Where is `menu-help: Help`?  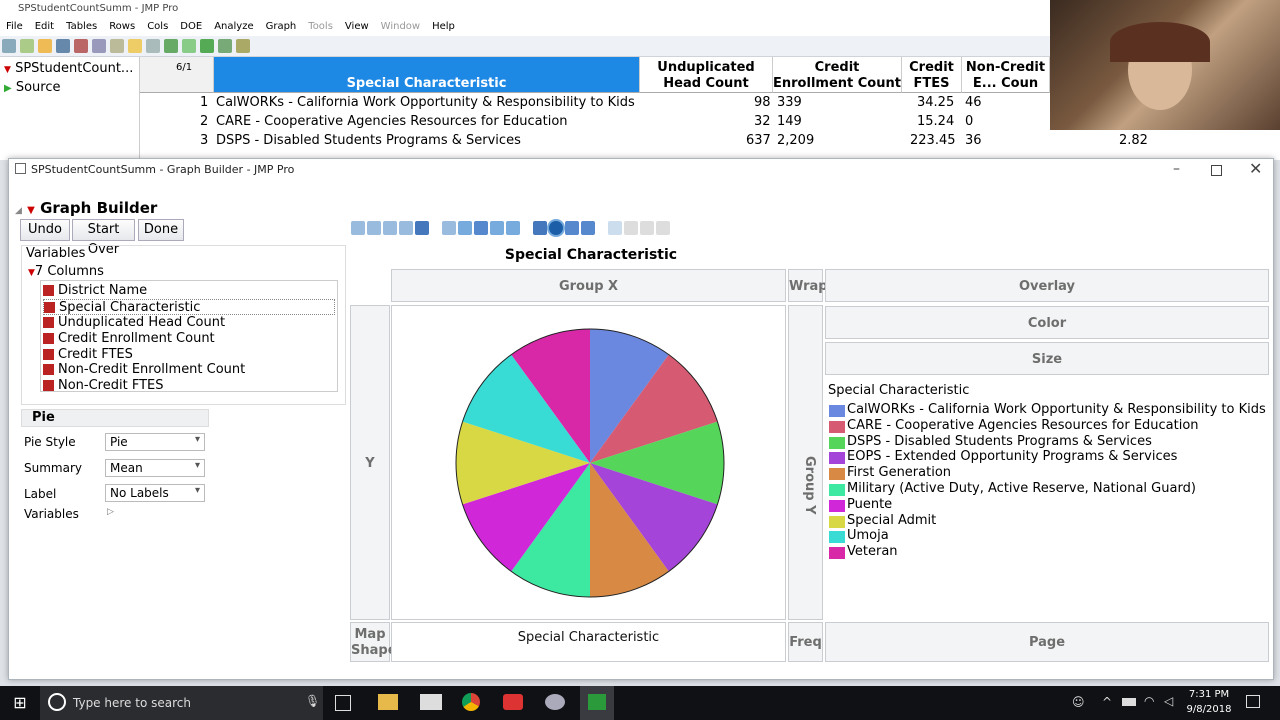
menu-help: Help is located at coordinates (443, 26).